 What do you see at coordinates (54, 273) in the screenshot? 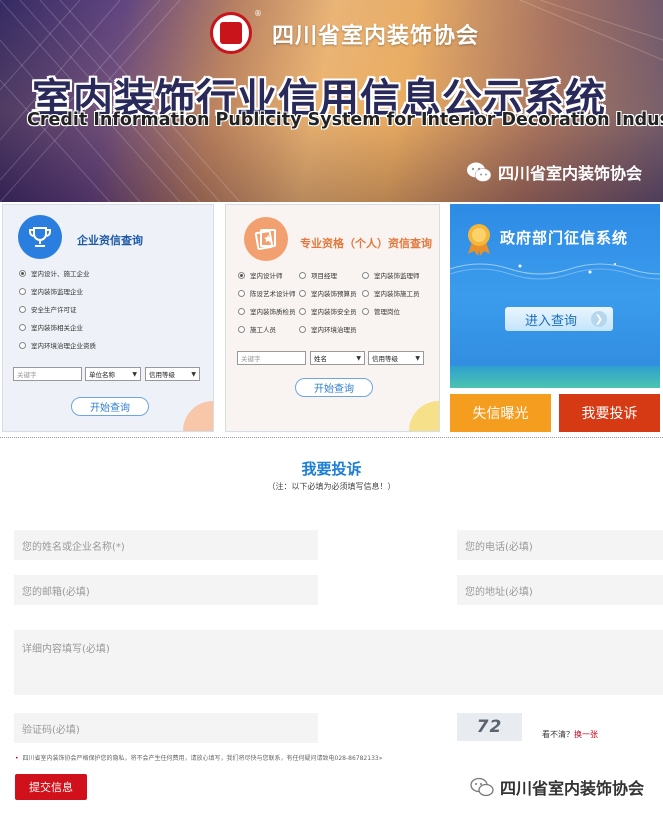
I see `enterprise-option-design: 室内设计、施工企业` at bounding box center [54, 273].